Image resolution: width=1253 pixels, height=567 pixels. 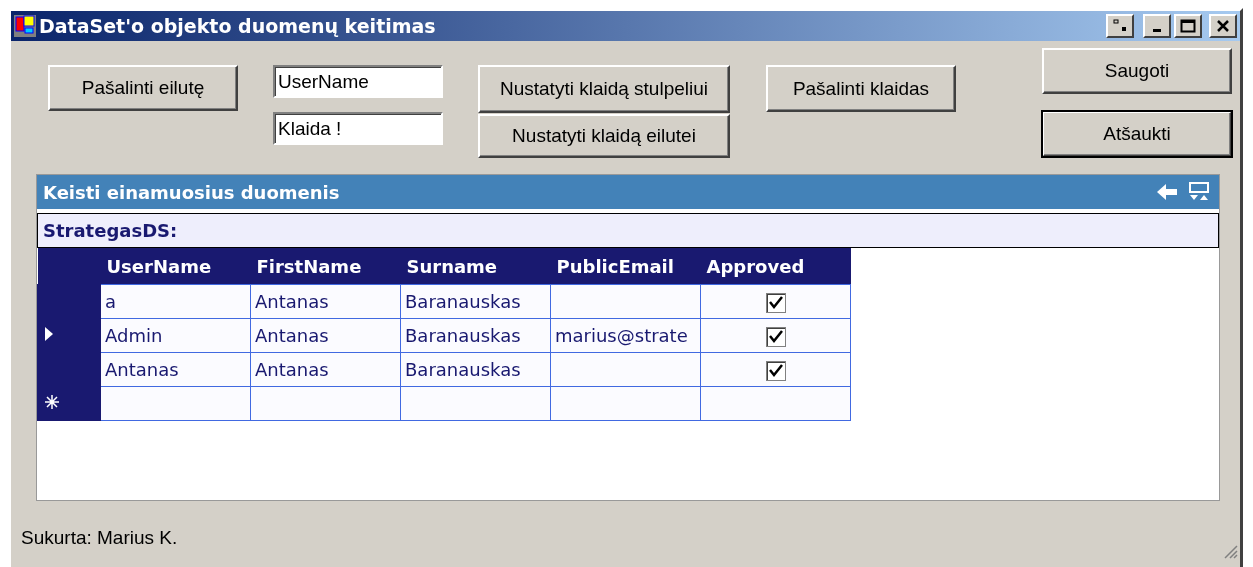 I want to click on grid-caption: Keisti einamuosius duomenis, so click(x=191, y=192).